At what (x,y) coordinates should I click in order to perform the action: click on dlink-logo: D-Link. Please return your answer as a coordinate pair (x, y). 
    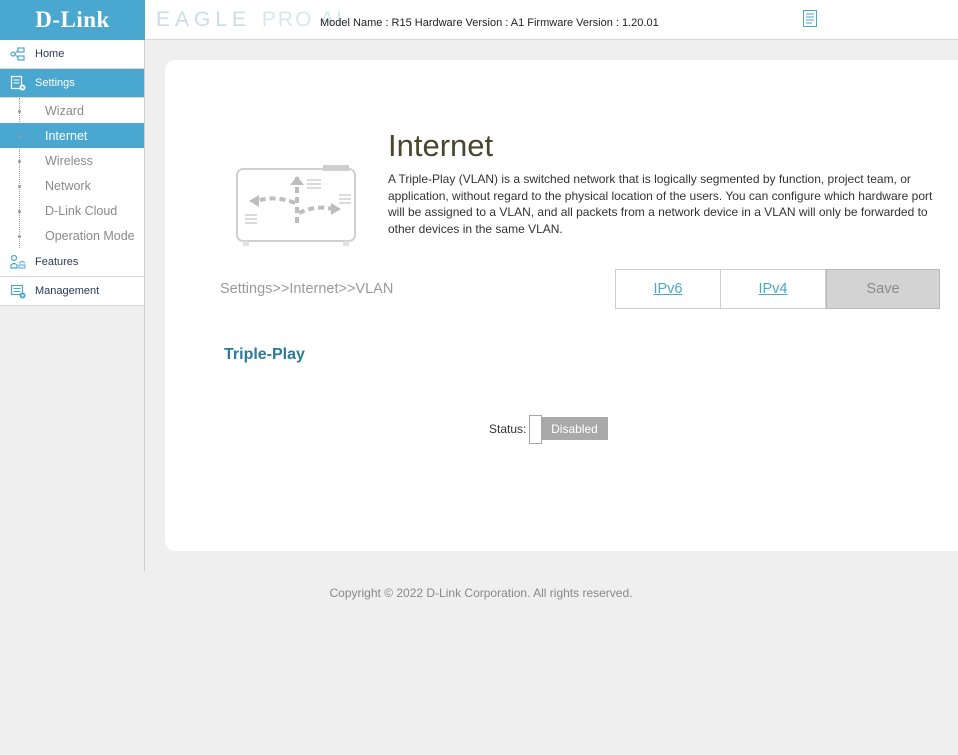
    Looking at the image, I should click on (72, 20).